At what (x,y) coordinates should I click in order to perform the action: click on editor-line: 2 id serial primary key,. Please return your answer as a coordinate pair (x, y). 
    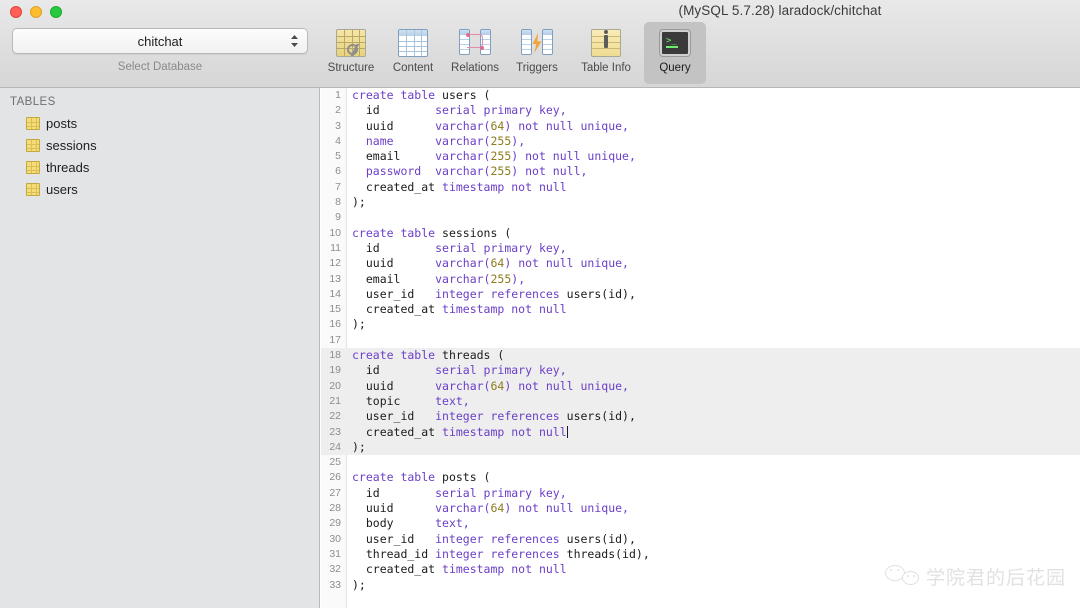
    Looking at the image, I should click on (700, 110).